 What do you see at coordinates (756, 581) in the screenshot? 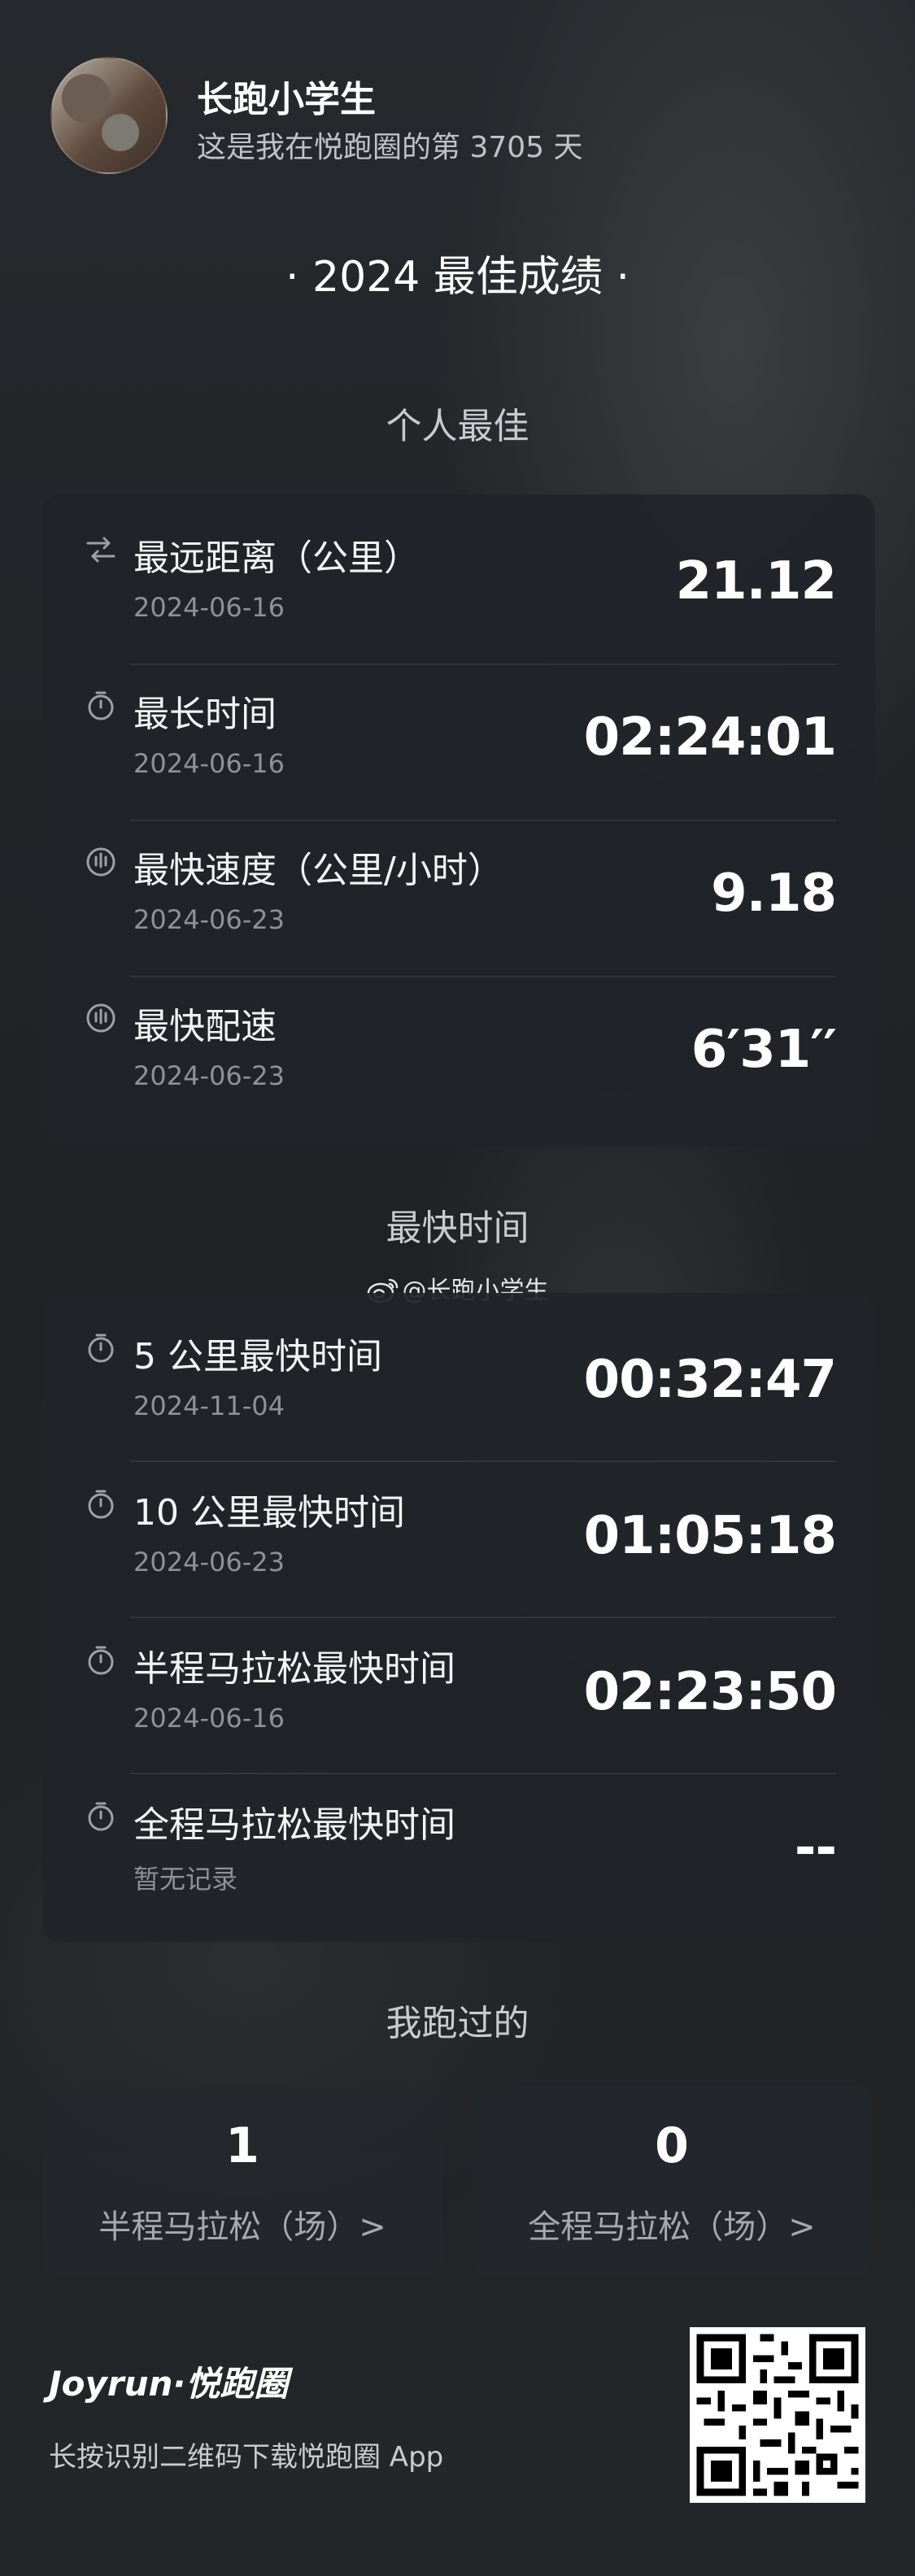
I see `row-value: 21.12` at bounding box center [756, 581].